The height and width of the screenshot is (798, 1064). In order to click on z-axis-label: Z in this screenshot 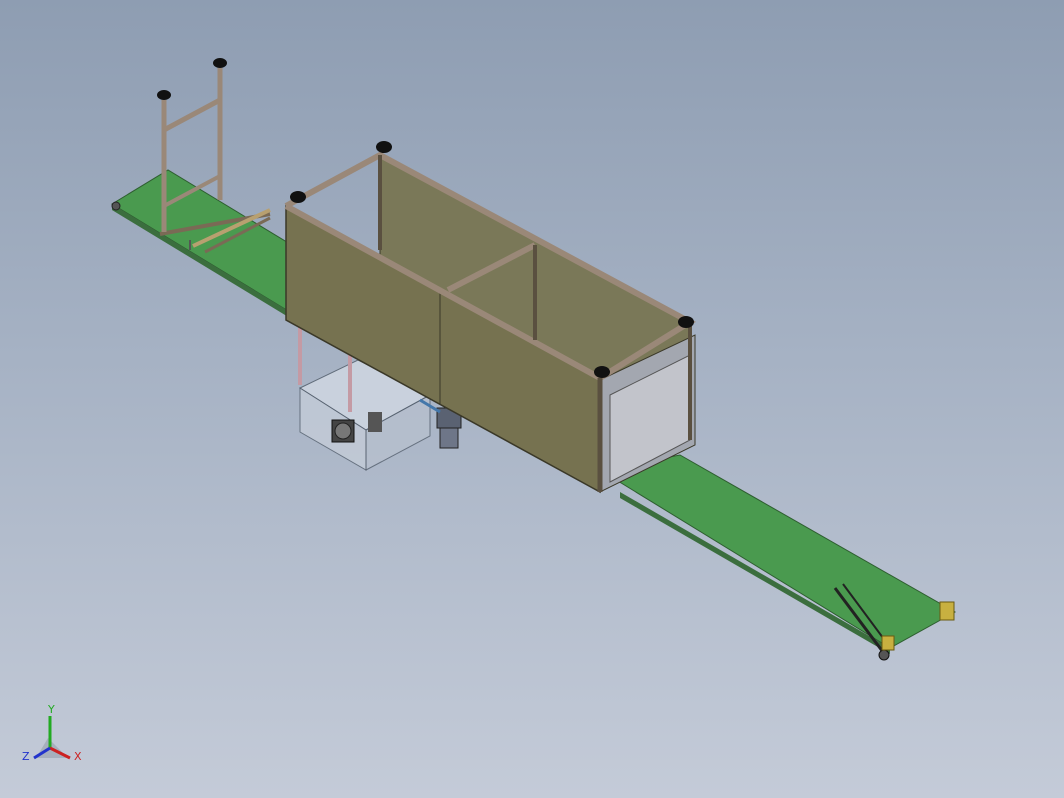, I will do `click(26, 756)`.